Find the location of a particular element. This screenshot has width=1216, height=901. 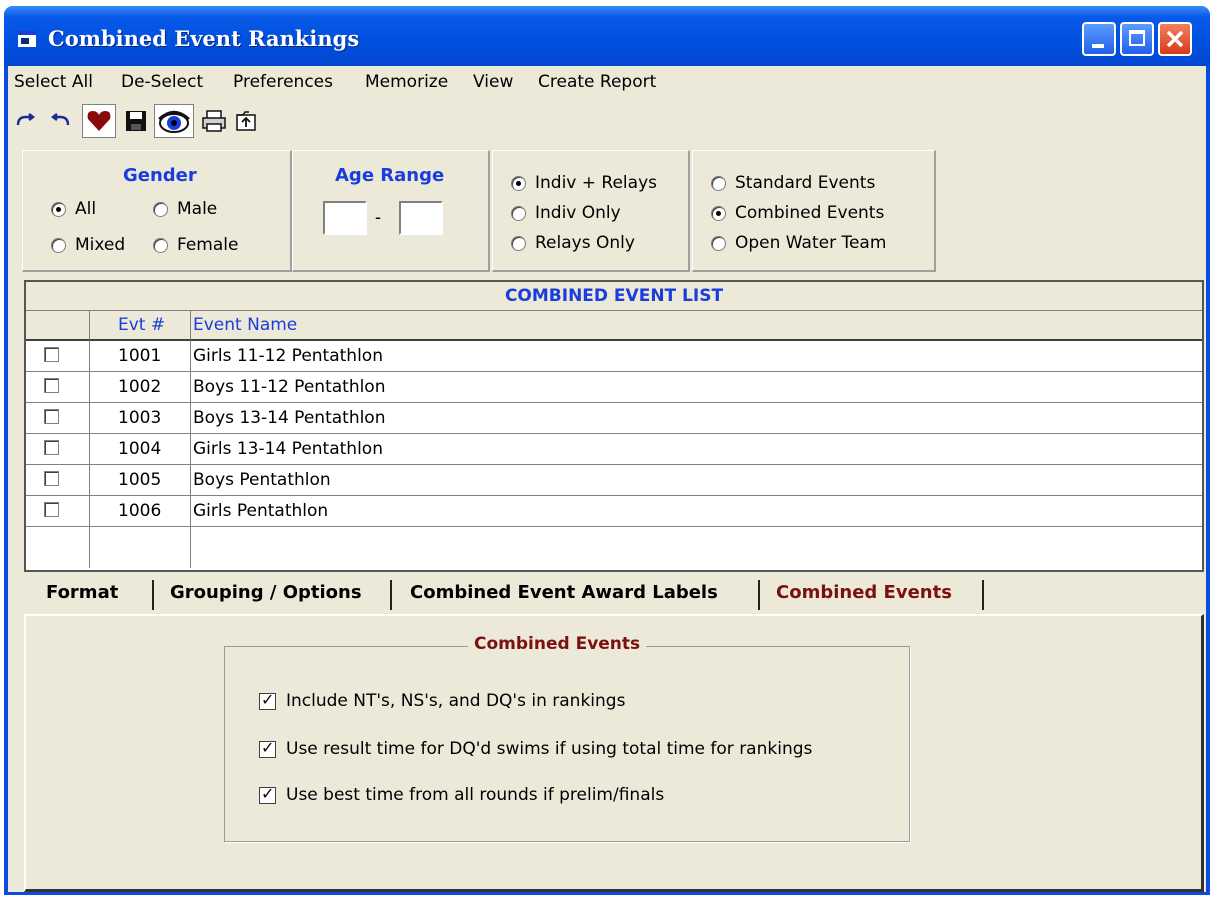

gender-mixed-radio: Mixed is located at coordinates (88, 245).